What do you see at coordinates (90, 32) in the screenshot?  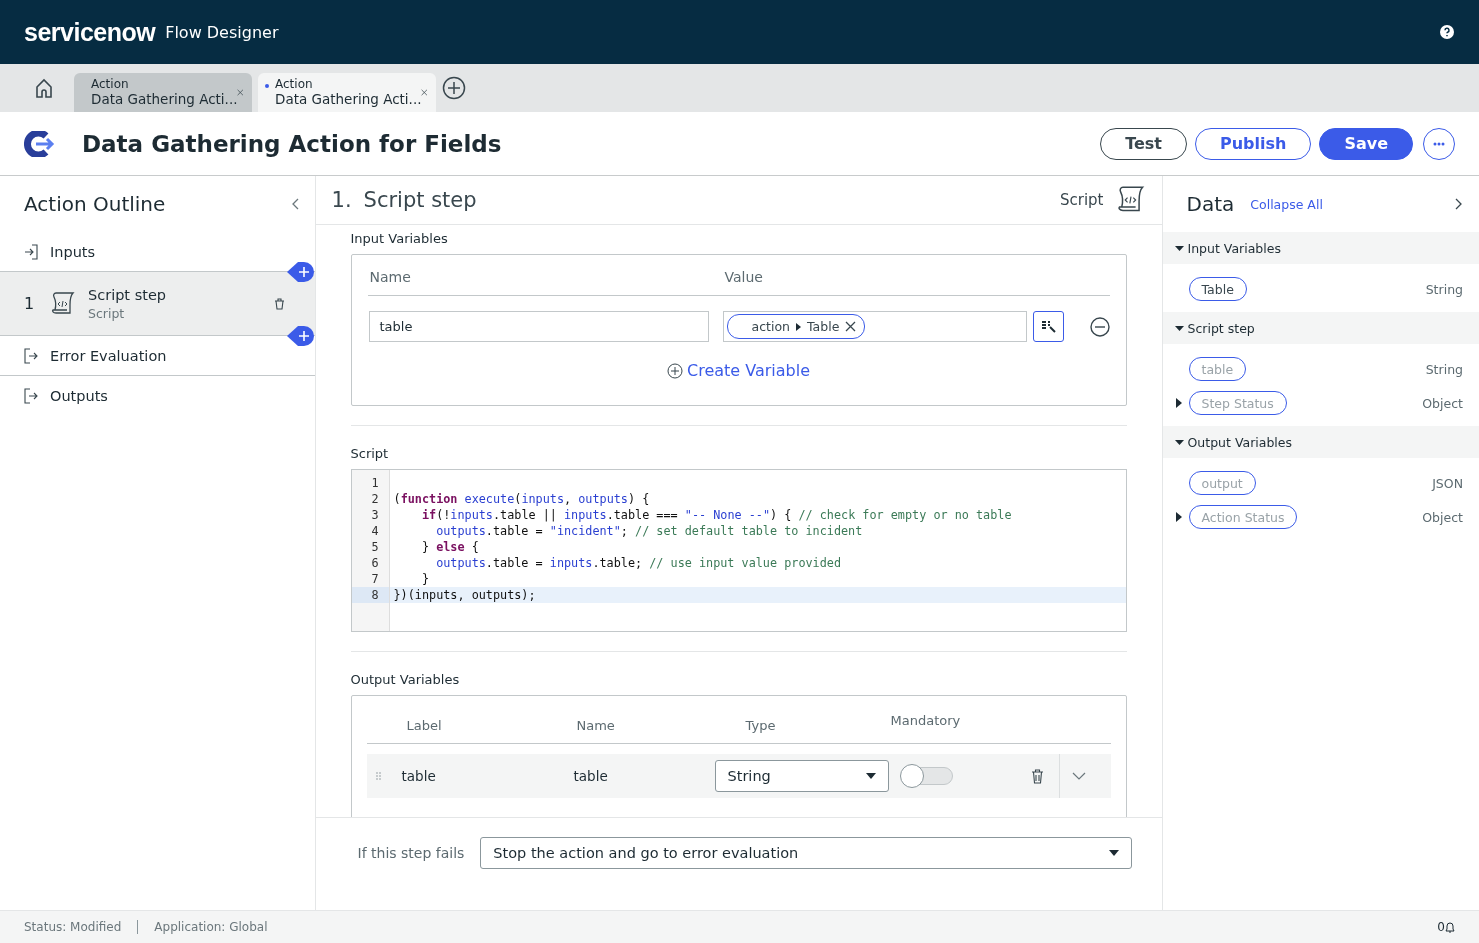 I see `brand-logo: servicenow` at bounding box center [90, 32].